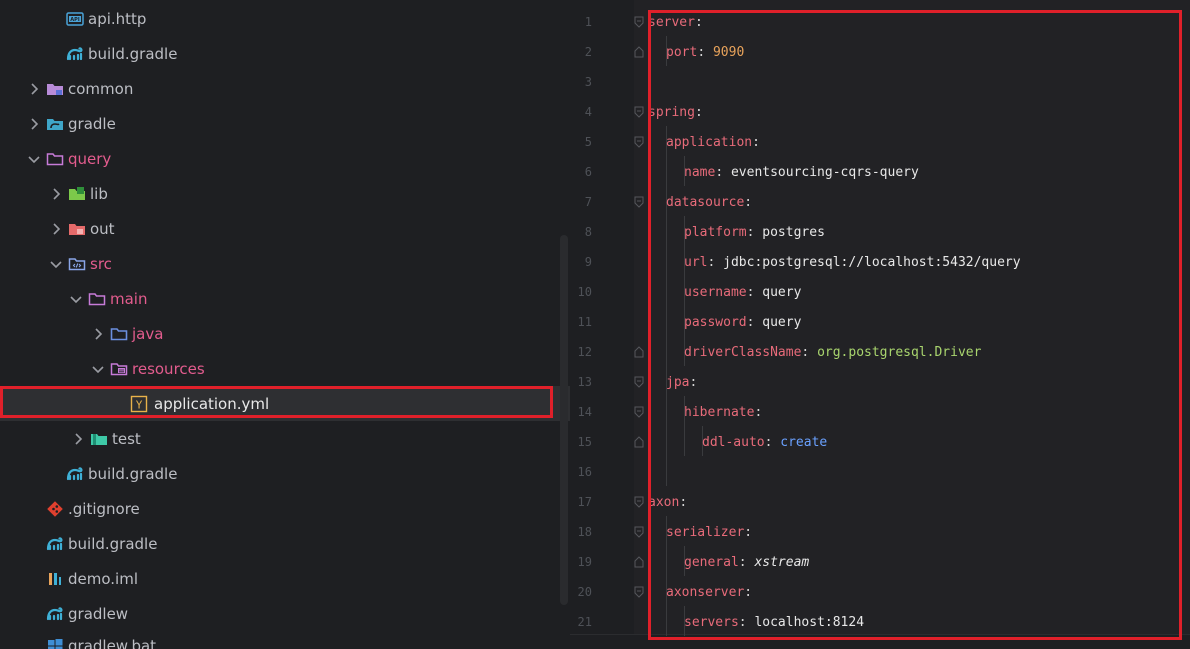 The width and height of the screenshot is (1190, 649). Describe the element at coordinates (880, 442) in the screenshot. I see `code-line: 15 ddl-auto: create` at that location.